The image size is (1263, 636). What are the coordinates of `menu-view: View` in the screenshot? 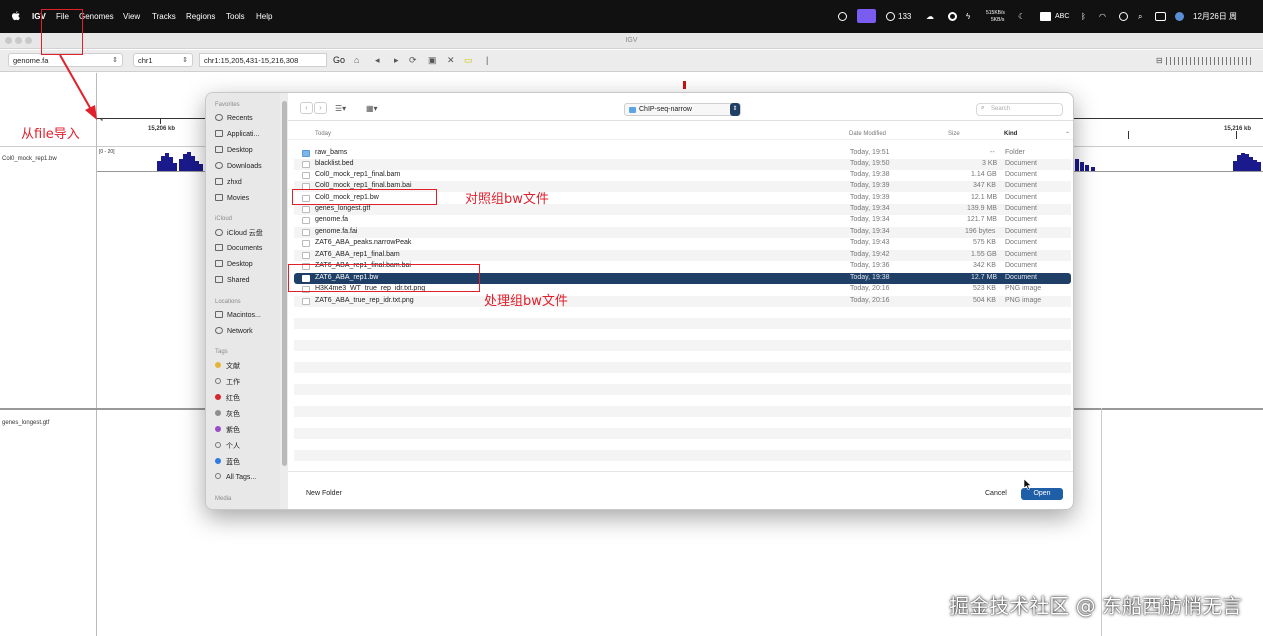 It's located at (131, 17).